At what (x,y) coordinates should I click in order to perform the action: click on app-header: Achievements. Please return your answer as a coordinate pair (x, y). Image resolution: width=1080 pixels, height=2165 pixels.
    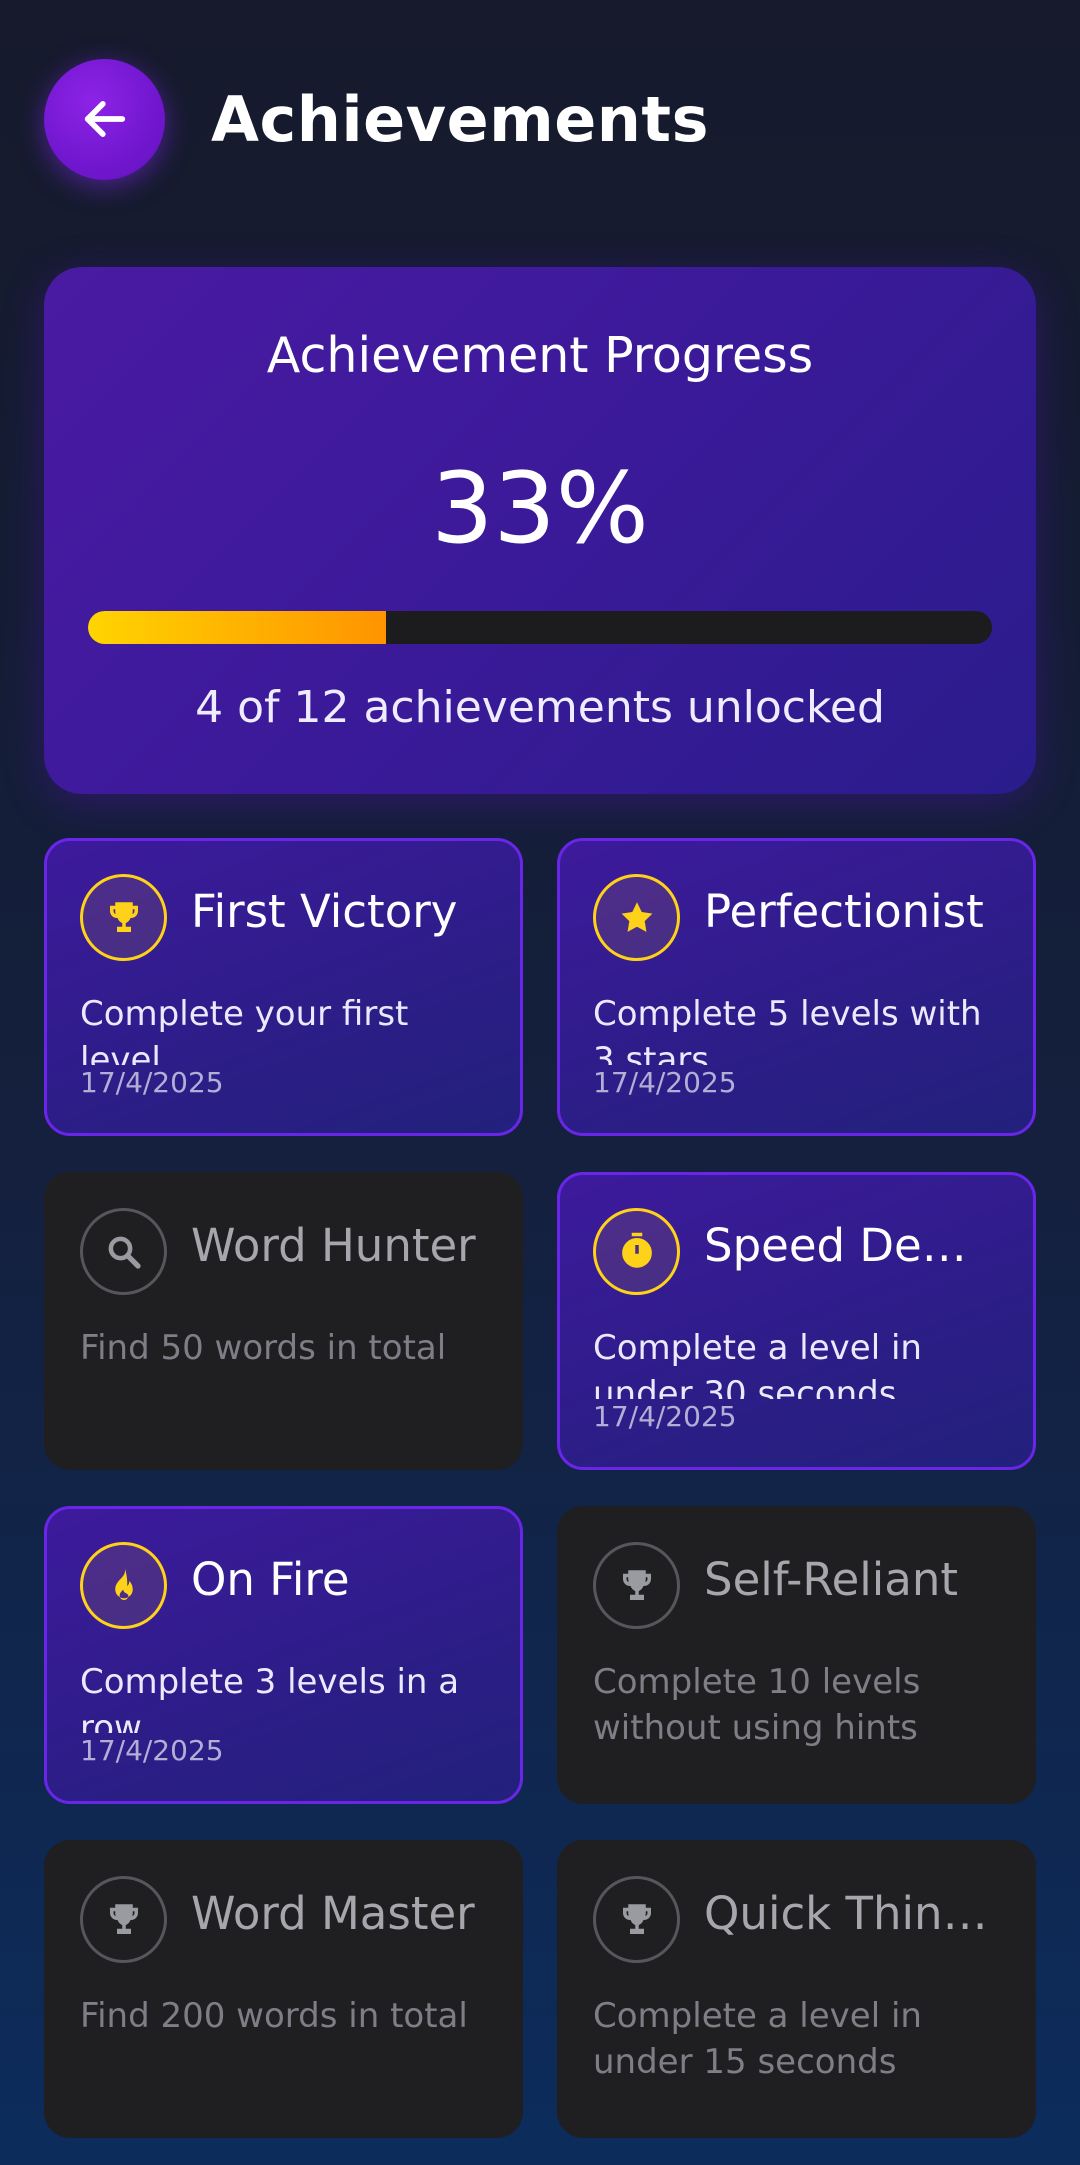
    Looking at the image, I should click on (376, 119).